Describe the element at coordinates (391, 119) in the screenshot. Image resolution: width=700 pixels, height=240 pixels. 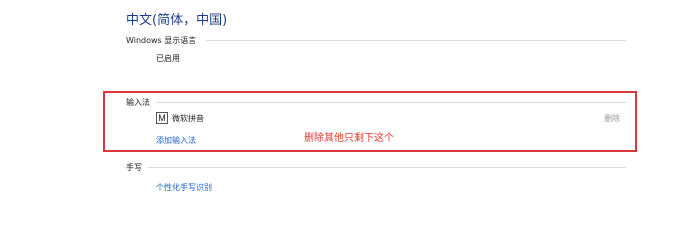
I see `ime-list-item: M 微软拼音 删除` at that location.